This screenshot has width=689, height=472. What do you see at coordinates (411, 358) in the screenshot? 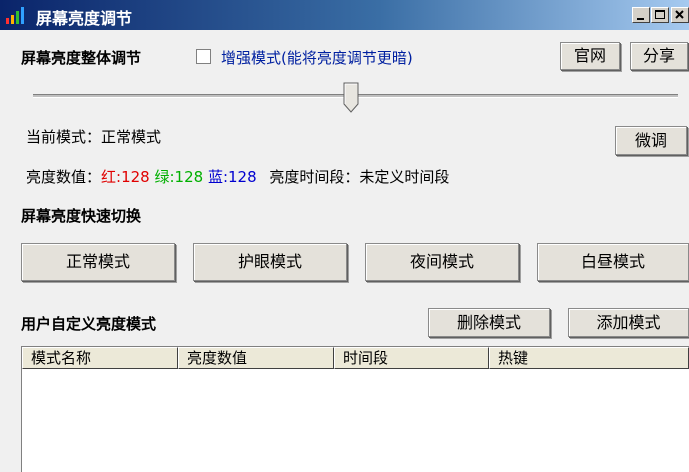
I see `column-time-period: 时间段` at bounding box center [411, 358].